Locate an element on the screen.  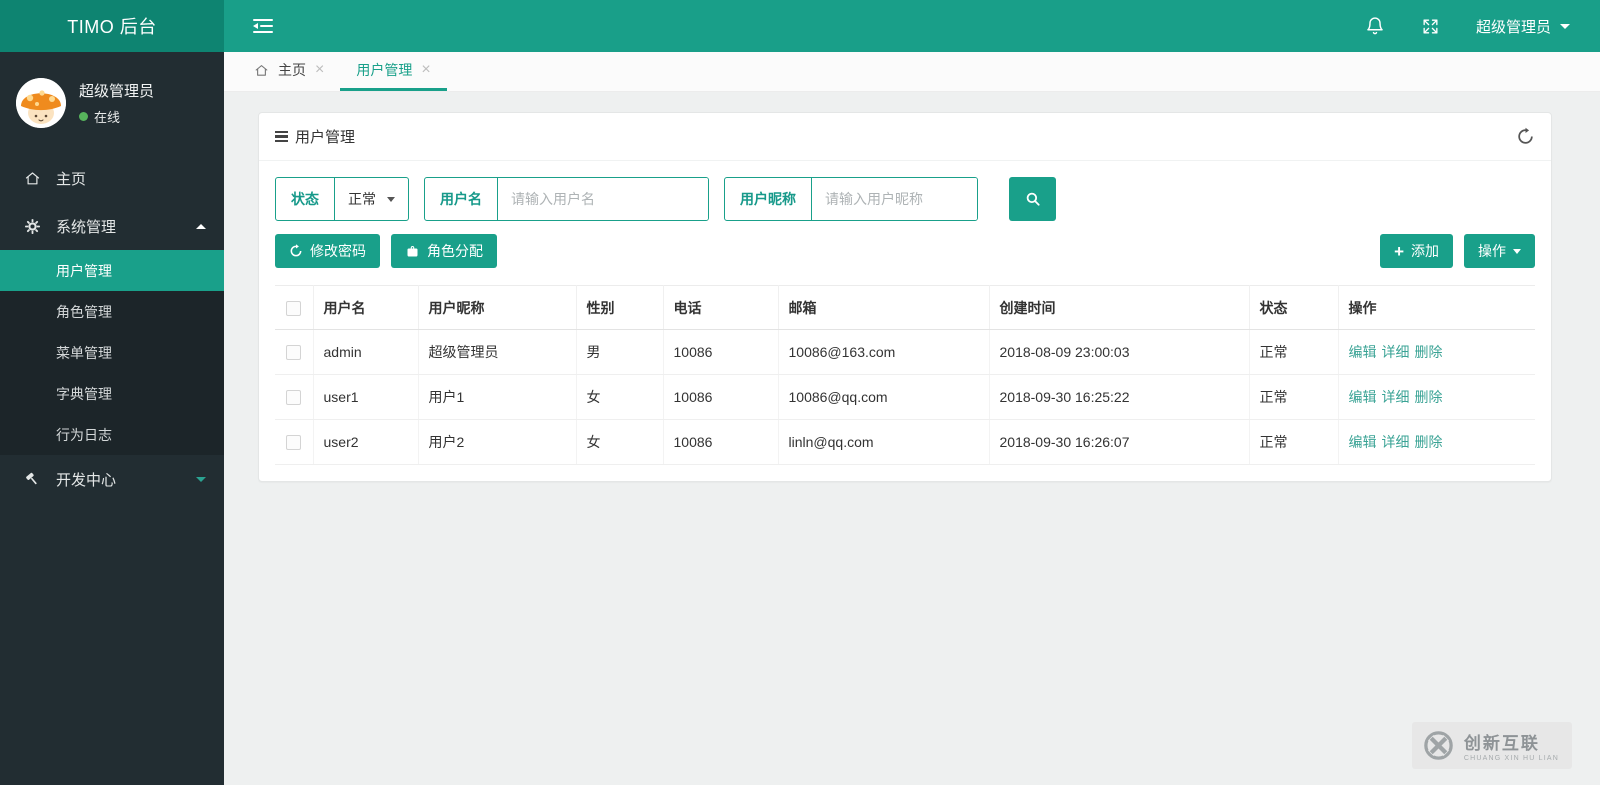
cell-created: 2018-09-30 16:26:07 is located at coordinates (1119, 442).